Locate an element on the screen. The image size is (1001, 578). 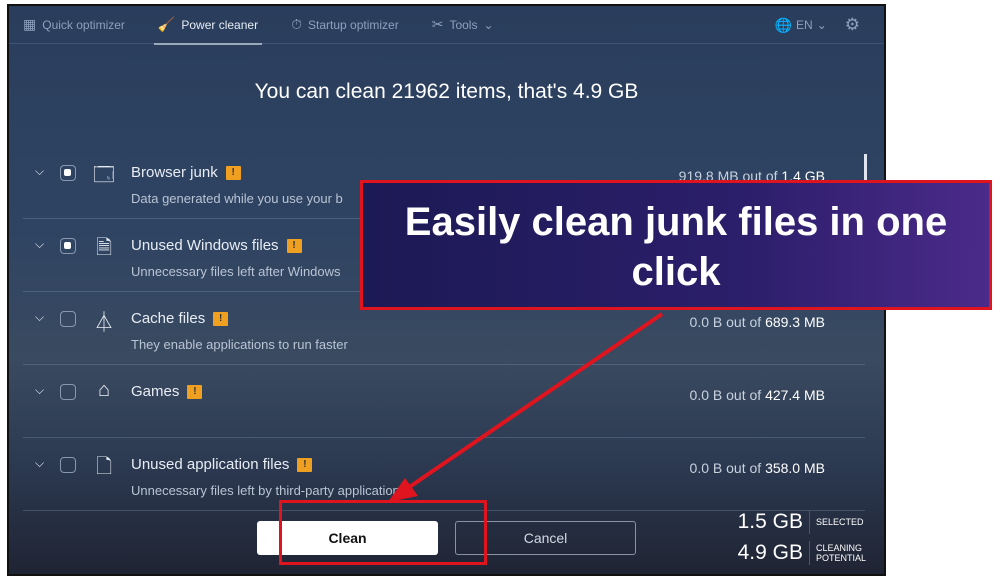
annotation-arrow is located at coordinates (526, 407).